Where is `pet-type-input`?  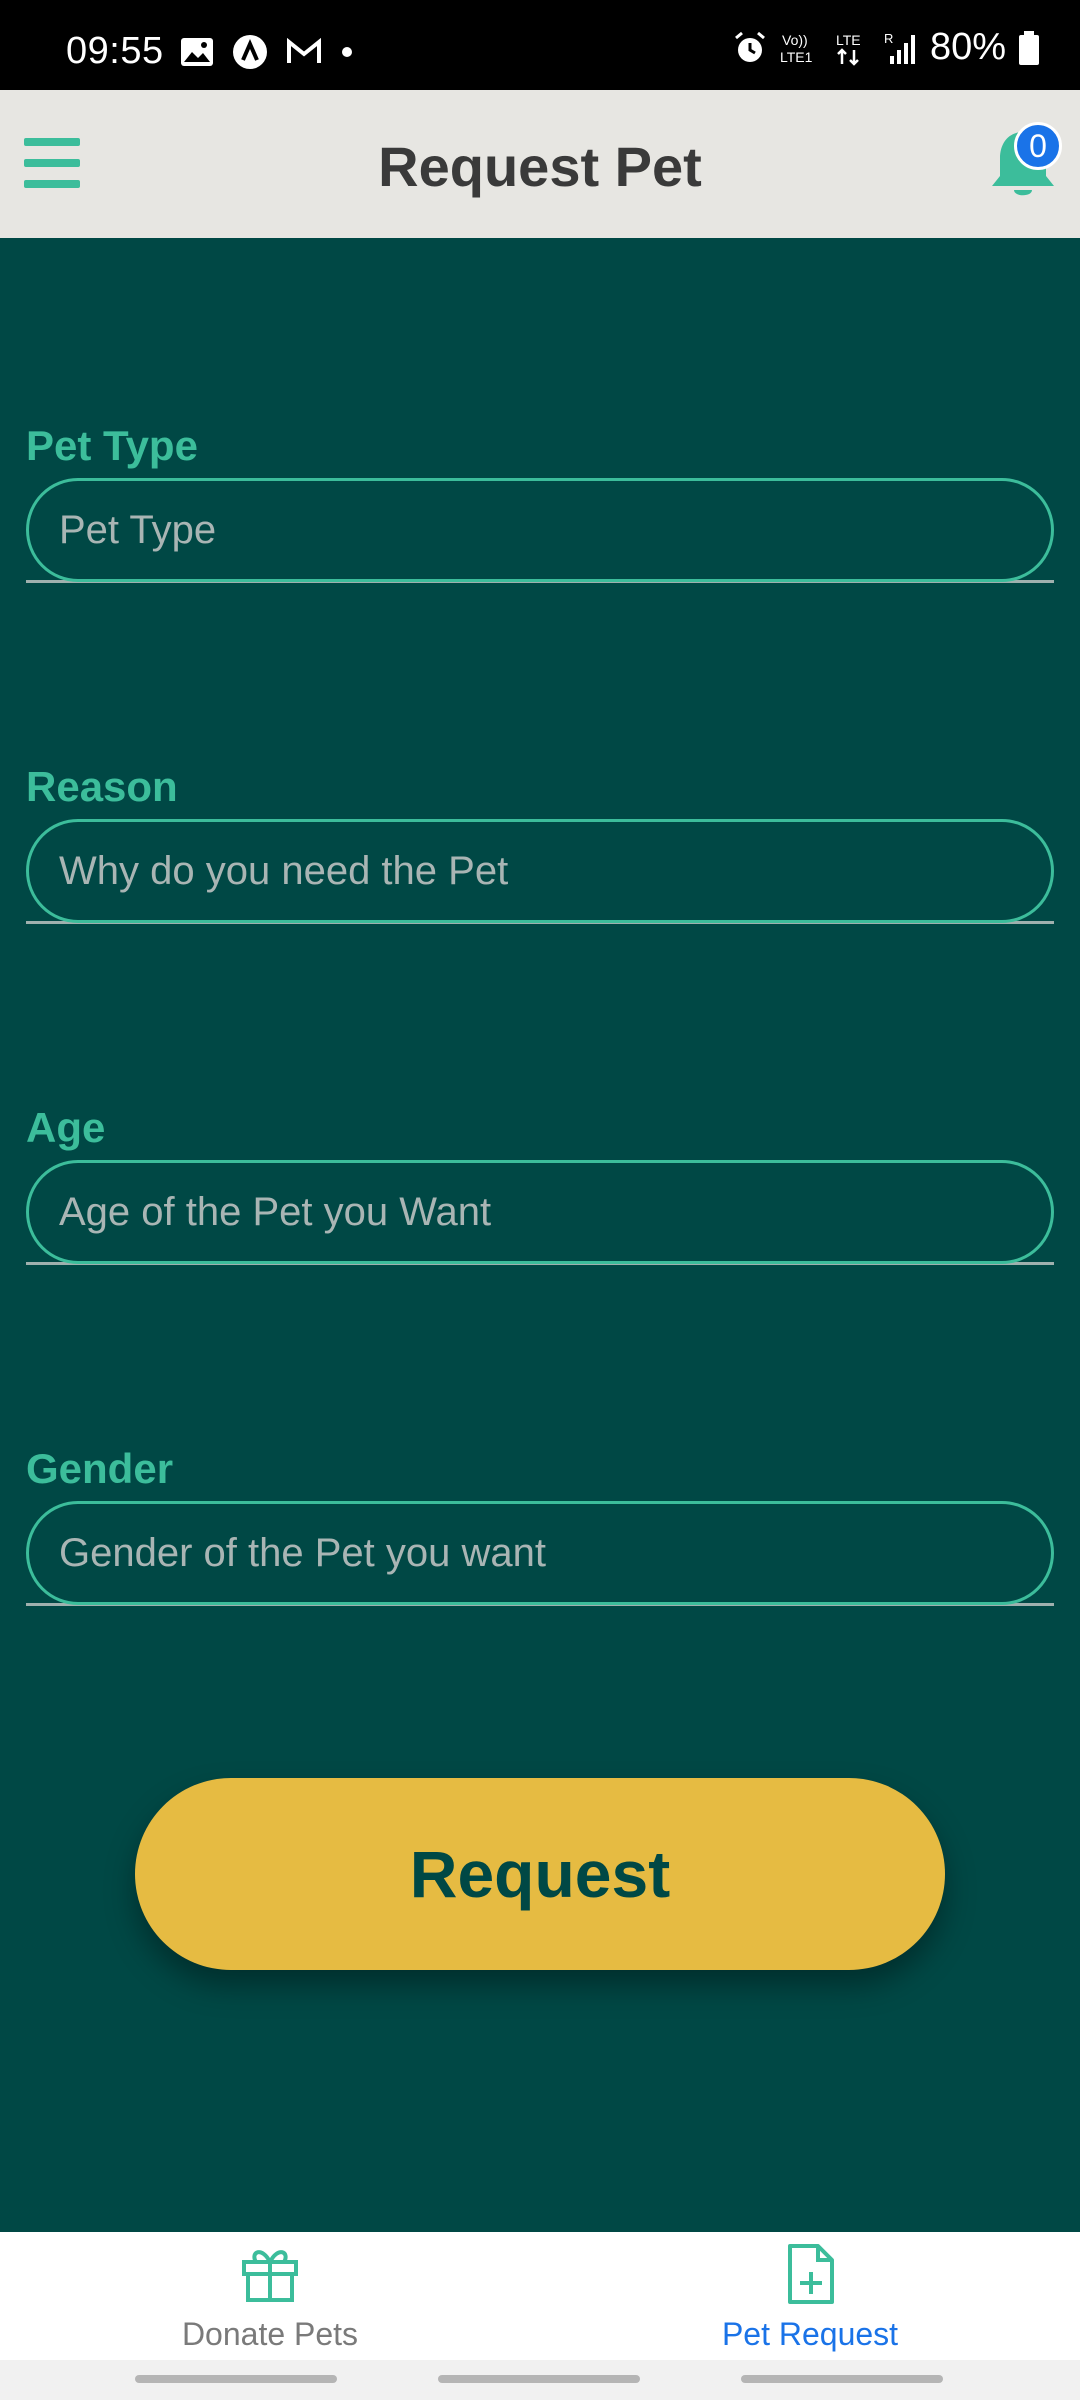
pet-type-input is located at coordinates (540, 530).